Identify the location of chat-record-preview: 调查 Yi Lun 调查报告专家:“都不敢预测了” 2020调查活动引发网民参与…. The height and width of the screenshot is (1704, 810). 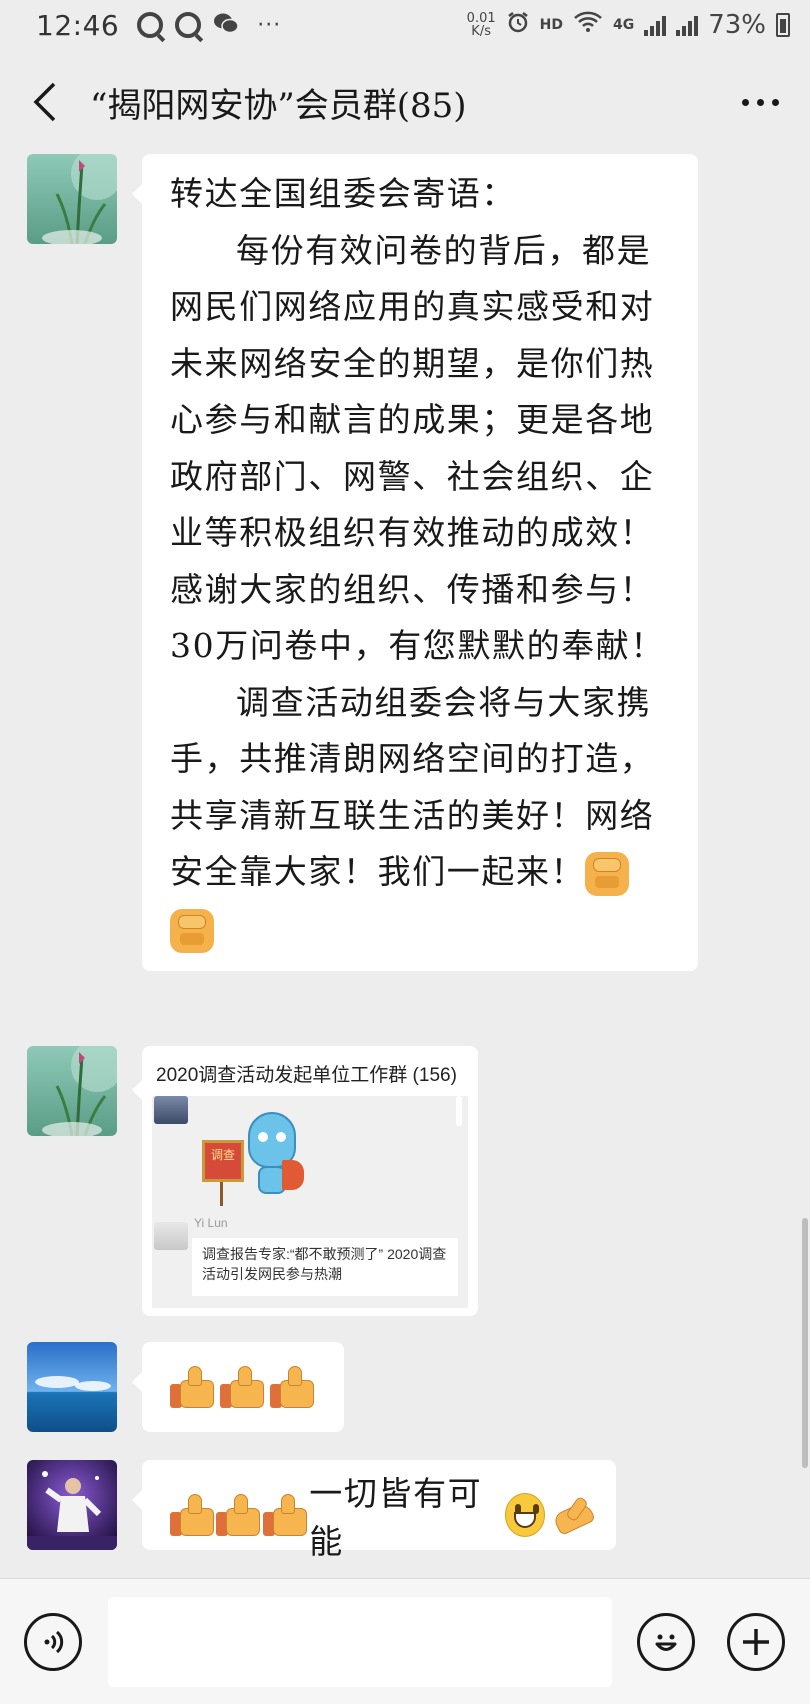
(310, 1202).